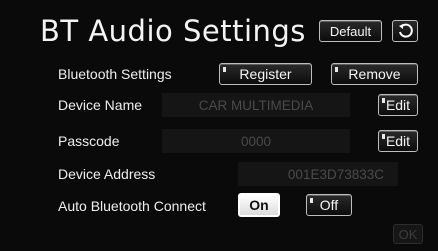  I want to click on on-button-label: On, so click(259, 205).